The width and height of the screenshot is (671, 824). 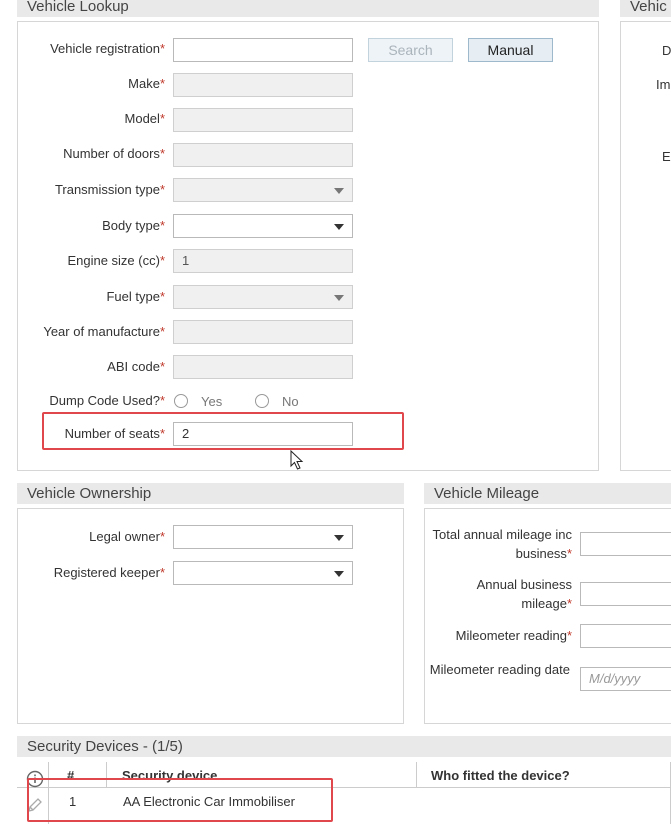 What do you see at coordinates (109, 189) in the screenshot?
I see `transmission-label: Transmission type*` at bounding box center [109, 189].